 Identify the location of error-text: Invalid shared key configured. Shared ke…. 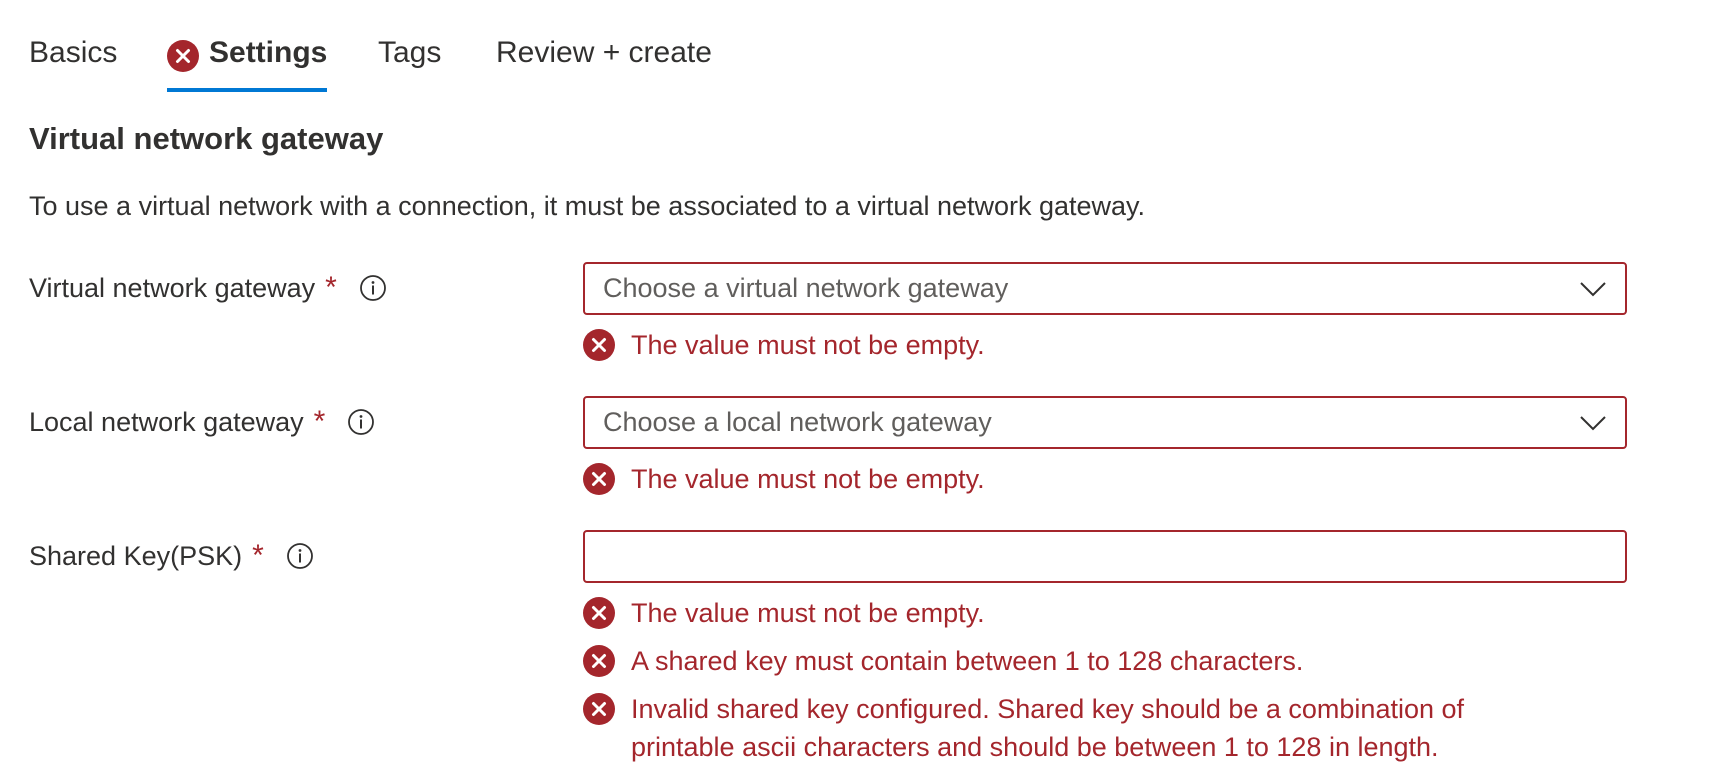
(1048, 728).